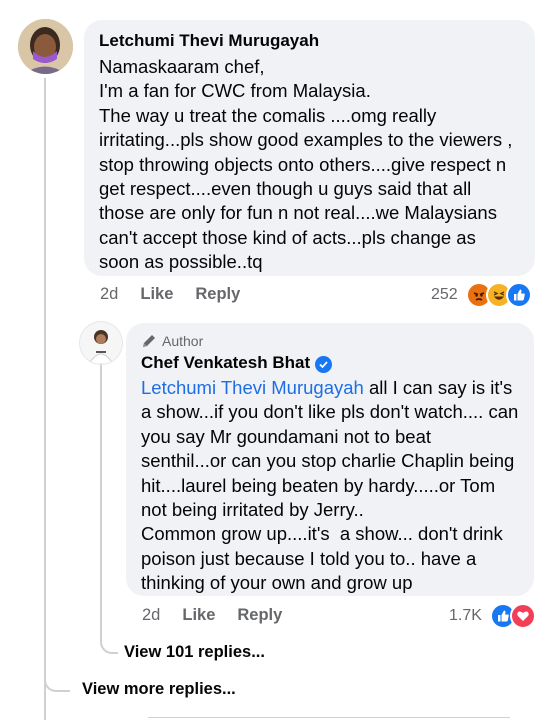 The image size is (551, 721). I want to click on reply-author-row: Chef Venkatesh Bhat, so click(330, 363).